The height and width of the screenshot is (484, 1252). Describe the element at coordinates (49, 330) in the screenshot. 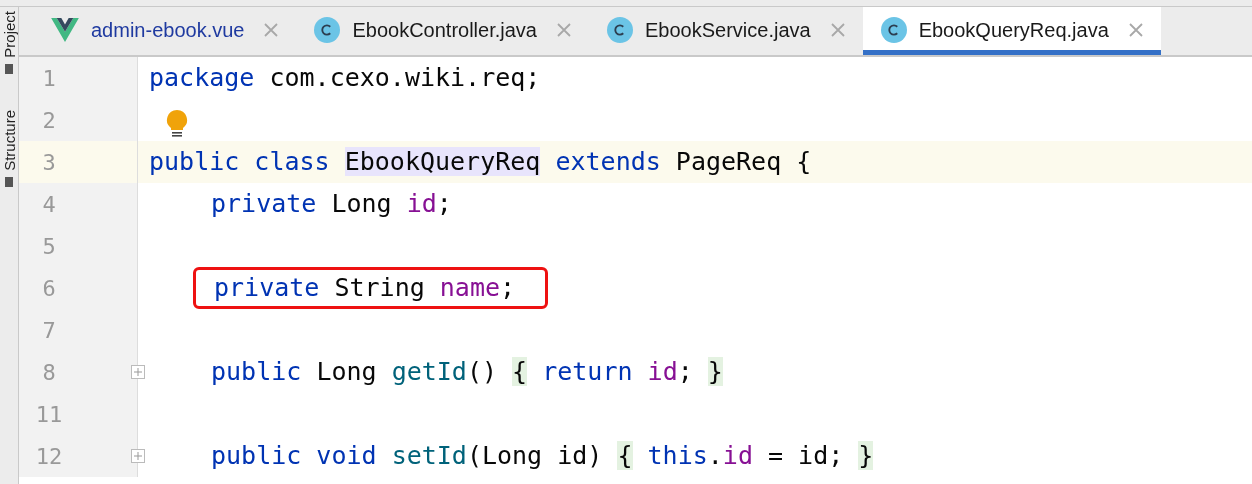

I see `line-number: 7` at that location.